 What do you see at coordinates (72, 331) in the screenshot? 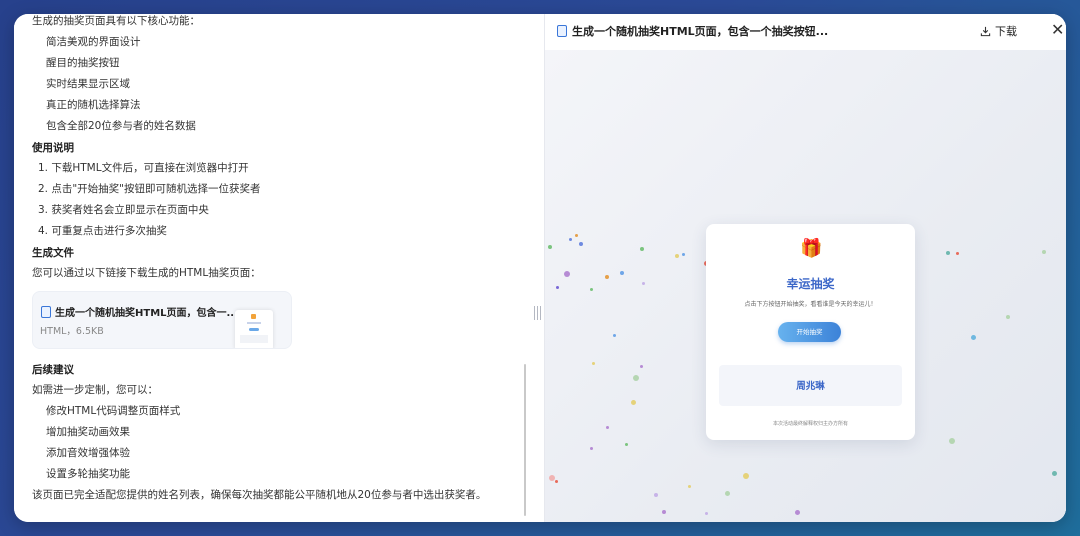
I see `file-meta: HTML，6.5KB` at bounding box center [72, 331].